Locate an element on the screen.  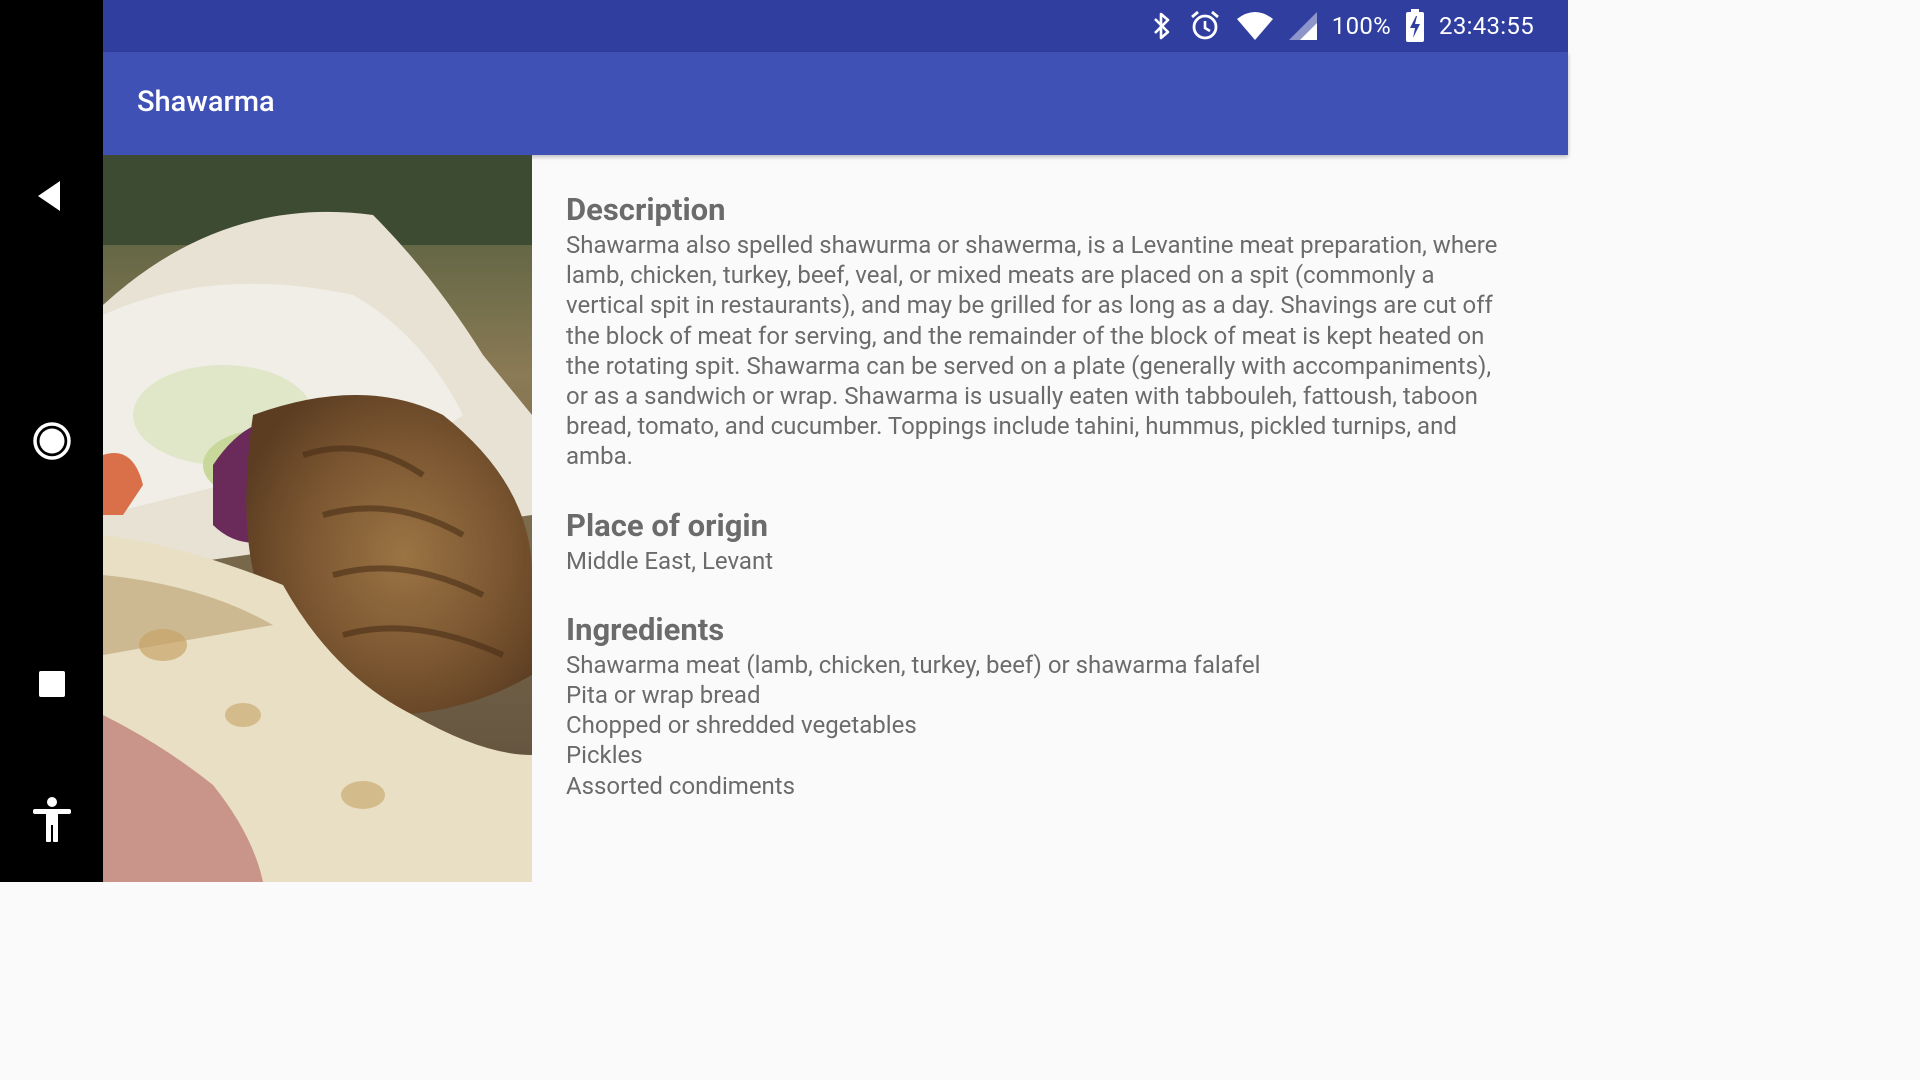
home-icon is located at coordinates (51, 441).